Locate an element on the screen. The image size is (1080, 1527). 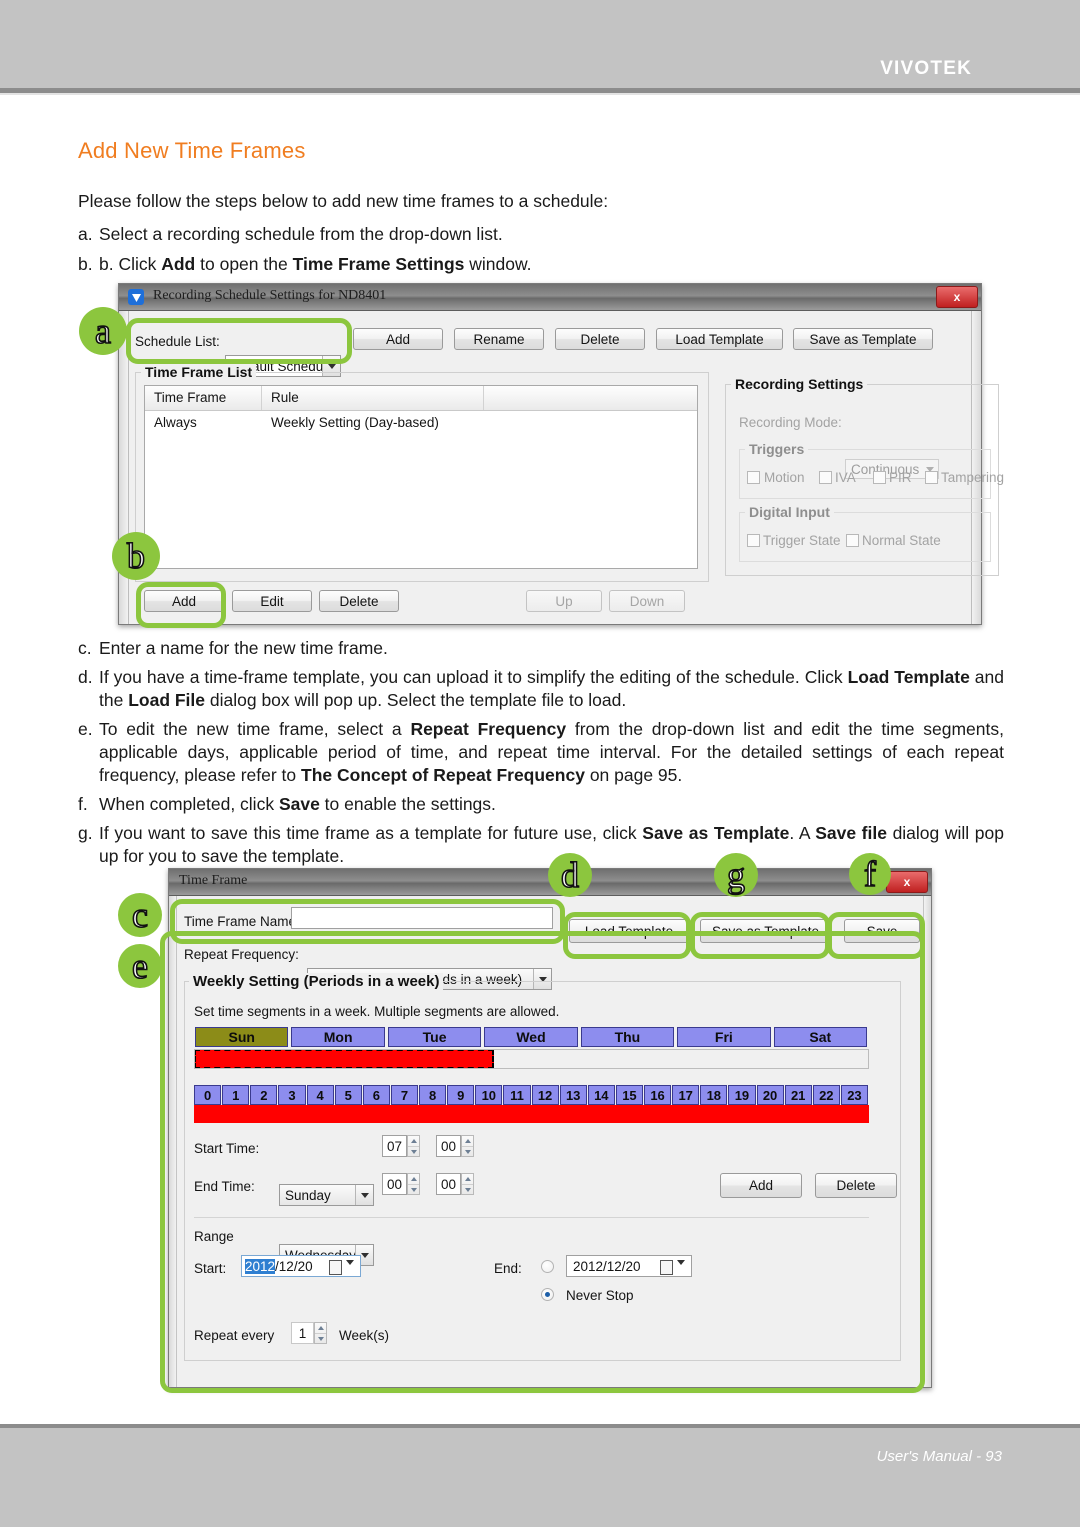
day-cell-wed: Wed is located at coordinates (531, 1037).